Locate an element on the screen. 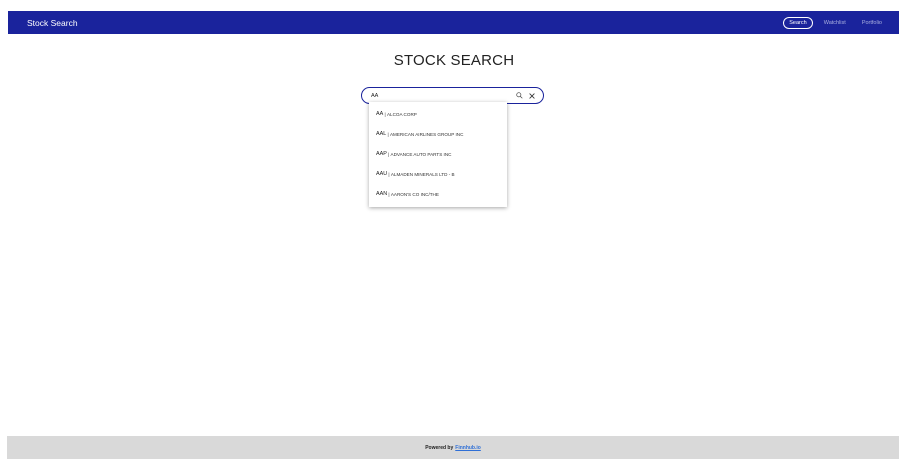 Image resolution: width=908 pixels, height=467 pixels. page-title: STOCK SEARCH is located at coordinates (454, 60).